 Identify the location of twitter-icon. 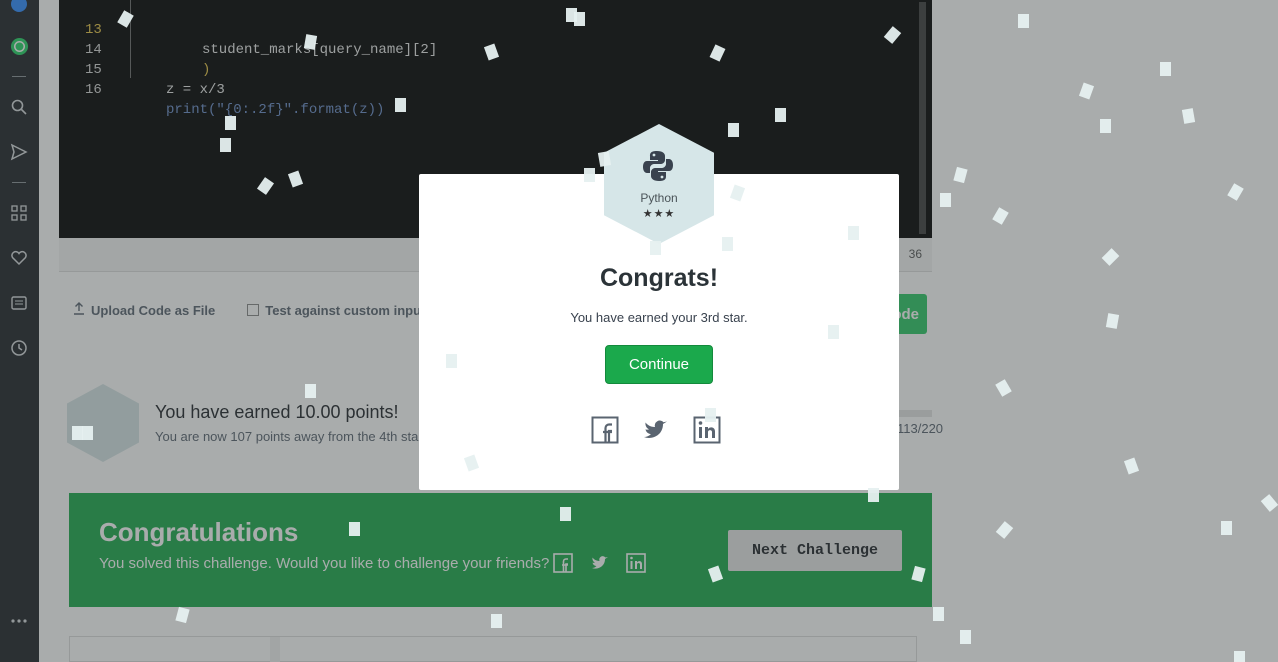
(656, 430).